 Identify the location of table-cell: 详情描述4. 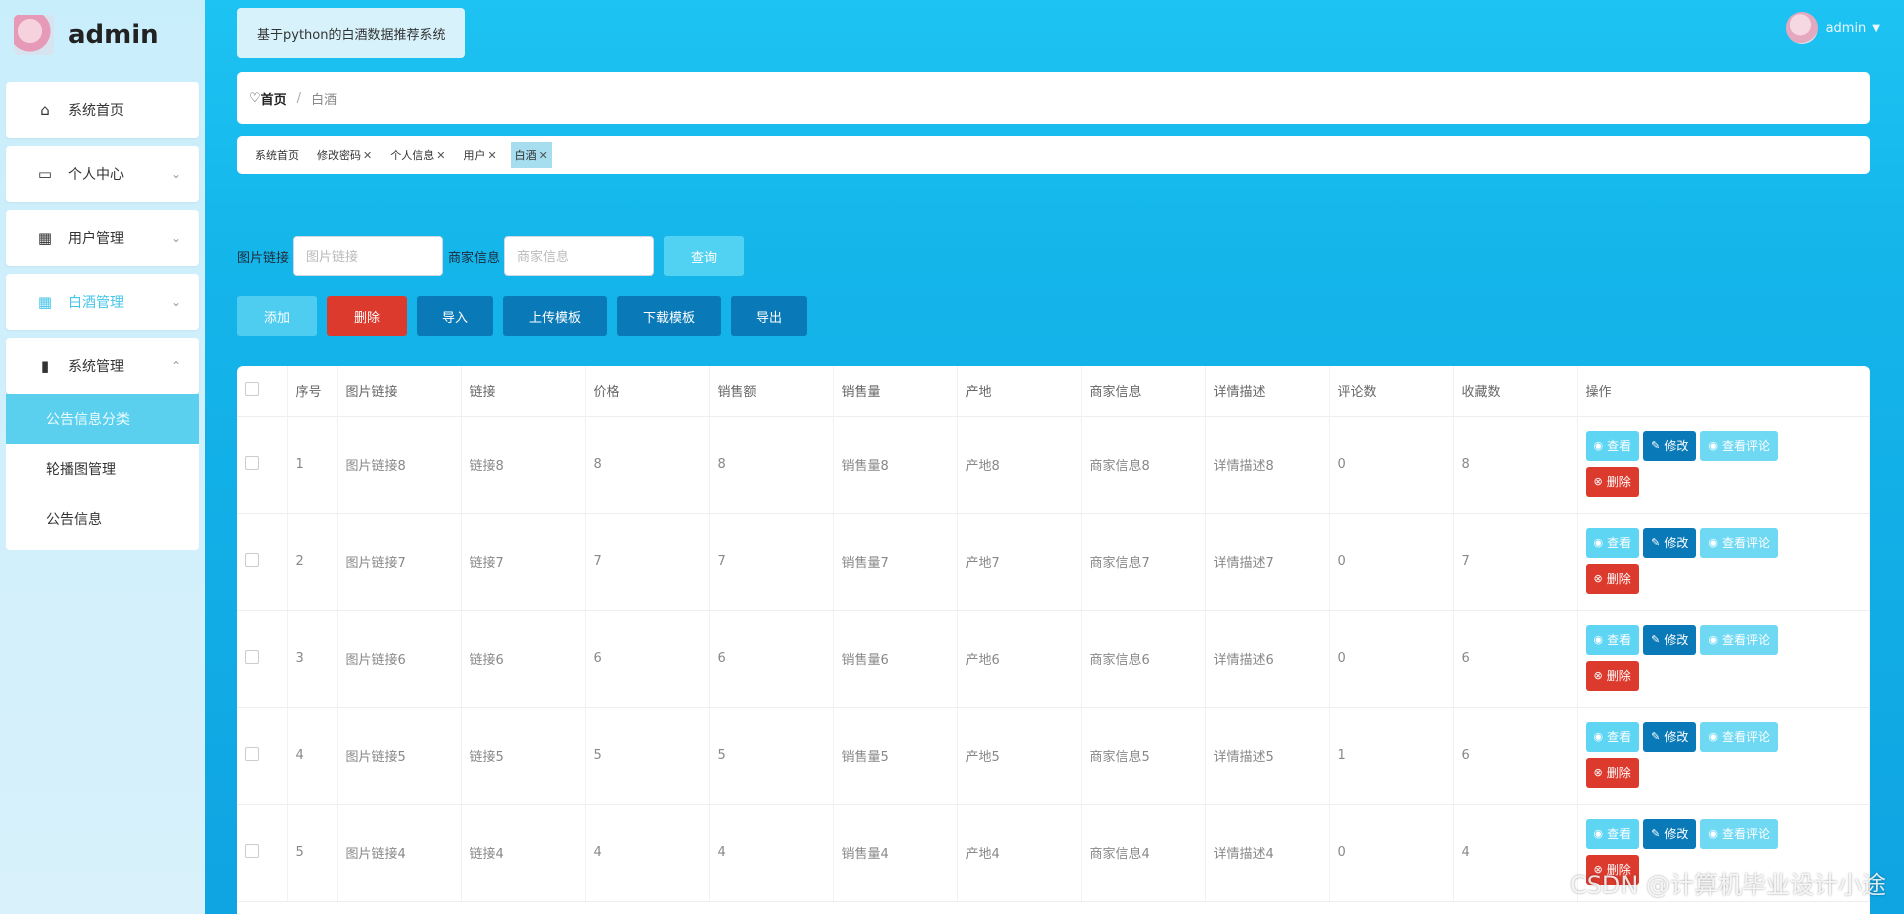
(1267, 853).